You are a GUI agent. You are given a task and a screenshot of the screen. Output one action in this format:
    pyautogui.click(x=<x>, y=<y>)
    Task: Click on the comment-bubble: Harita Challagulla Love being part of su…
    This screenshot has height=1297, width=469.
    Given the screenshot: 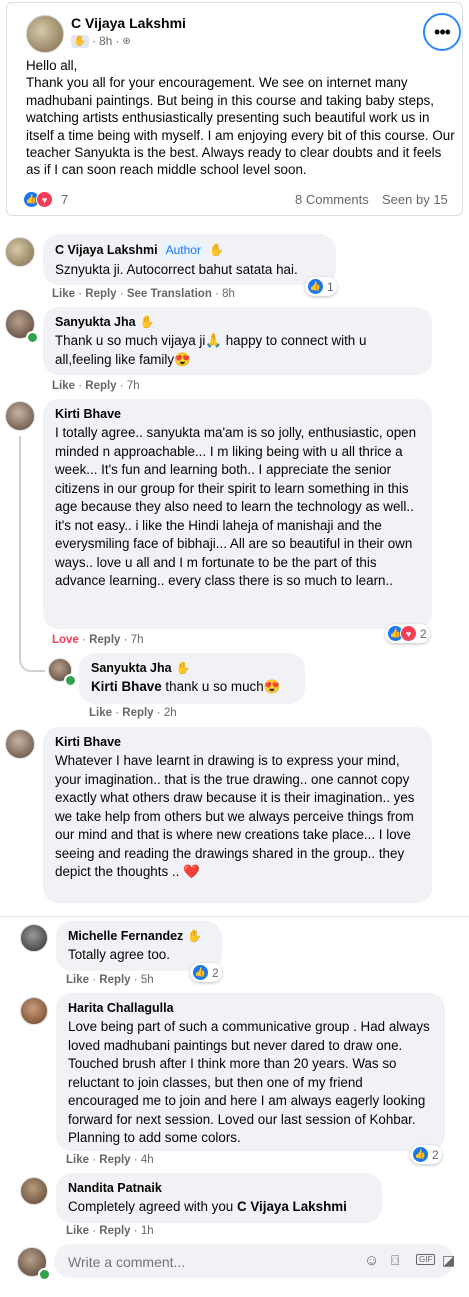 What is the action you would take?
    pyautogui.click(x=250, y=1072)
    